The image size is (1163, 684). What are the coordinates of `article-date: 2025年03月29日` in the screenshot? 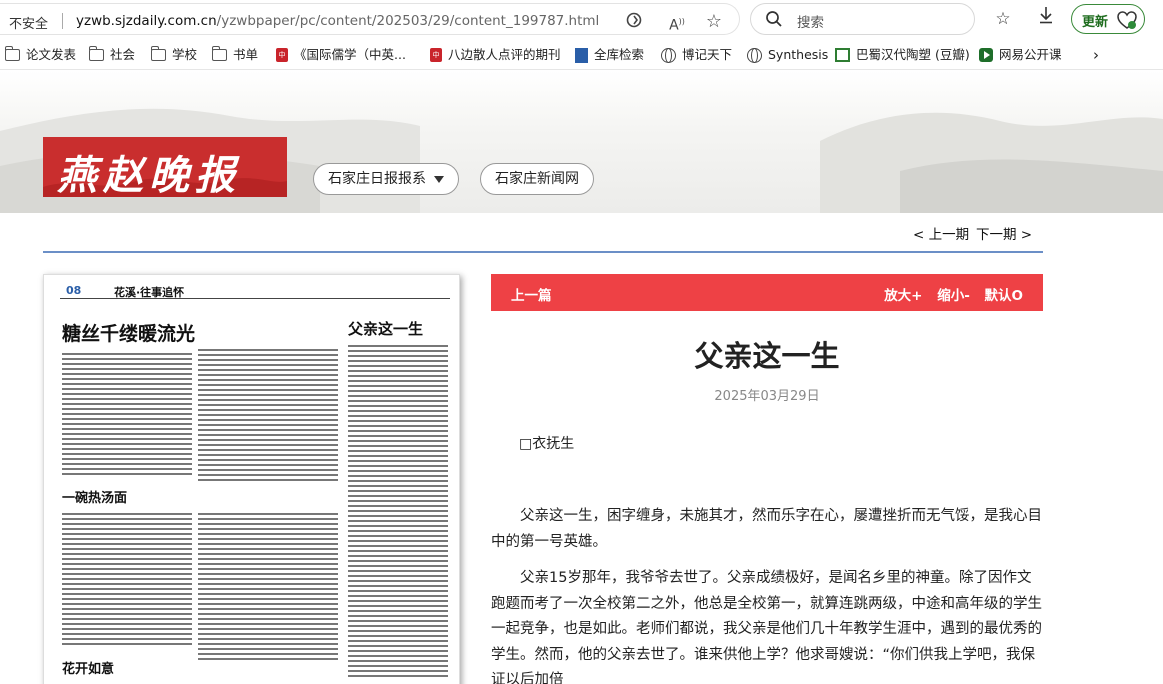 It's located at (767, 396).